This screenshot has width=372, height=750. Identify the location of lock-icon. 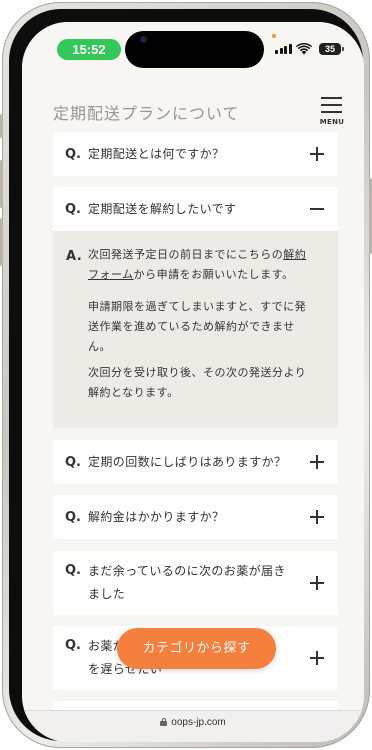
(164, 722).